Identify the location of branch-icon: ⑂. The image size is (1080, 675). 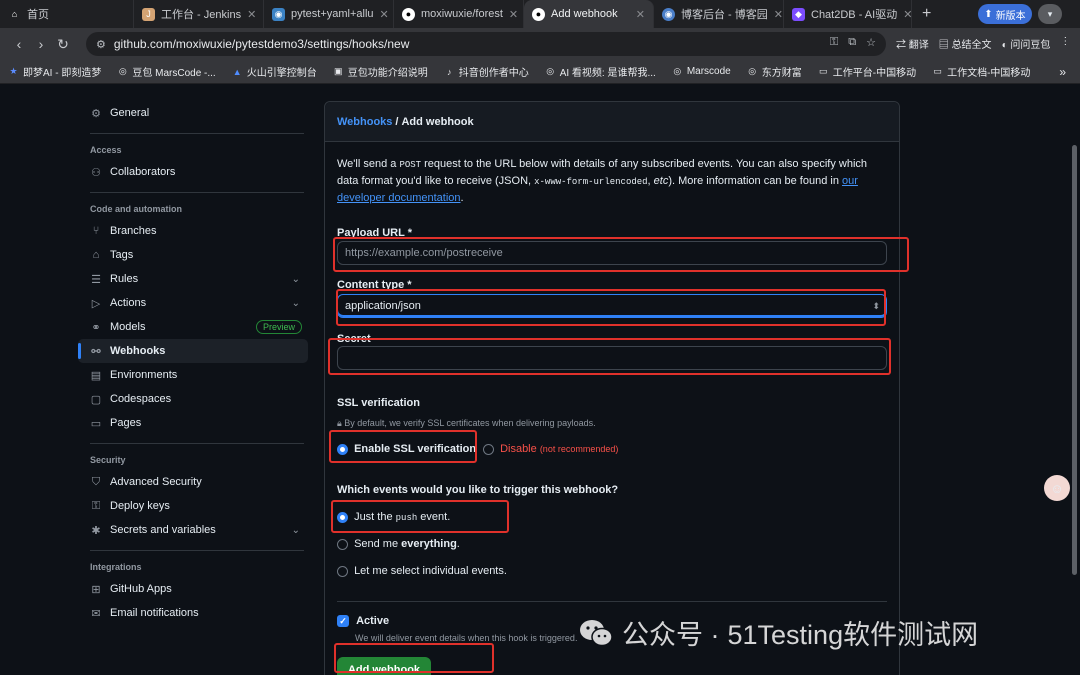
(96, 231).